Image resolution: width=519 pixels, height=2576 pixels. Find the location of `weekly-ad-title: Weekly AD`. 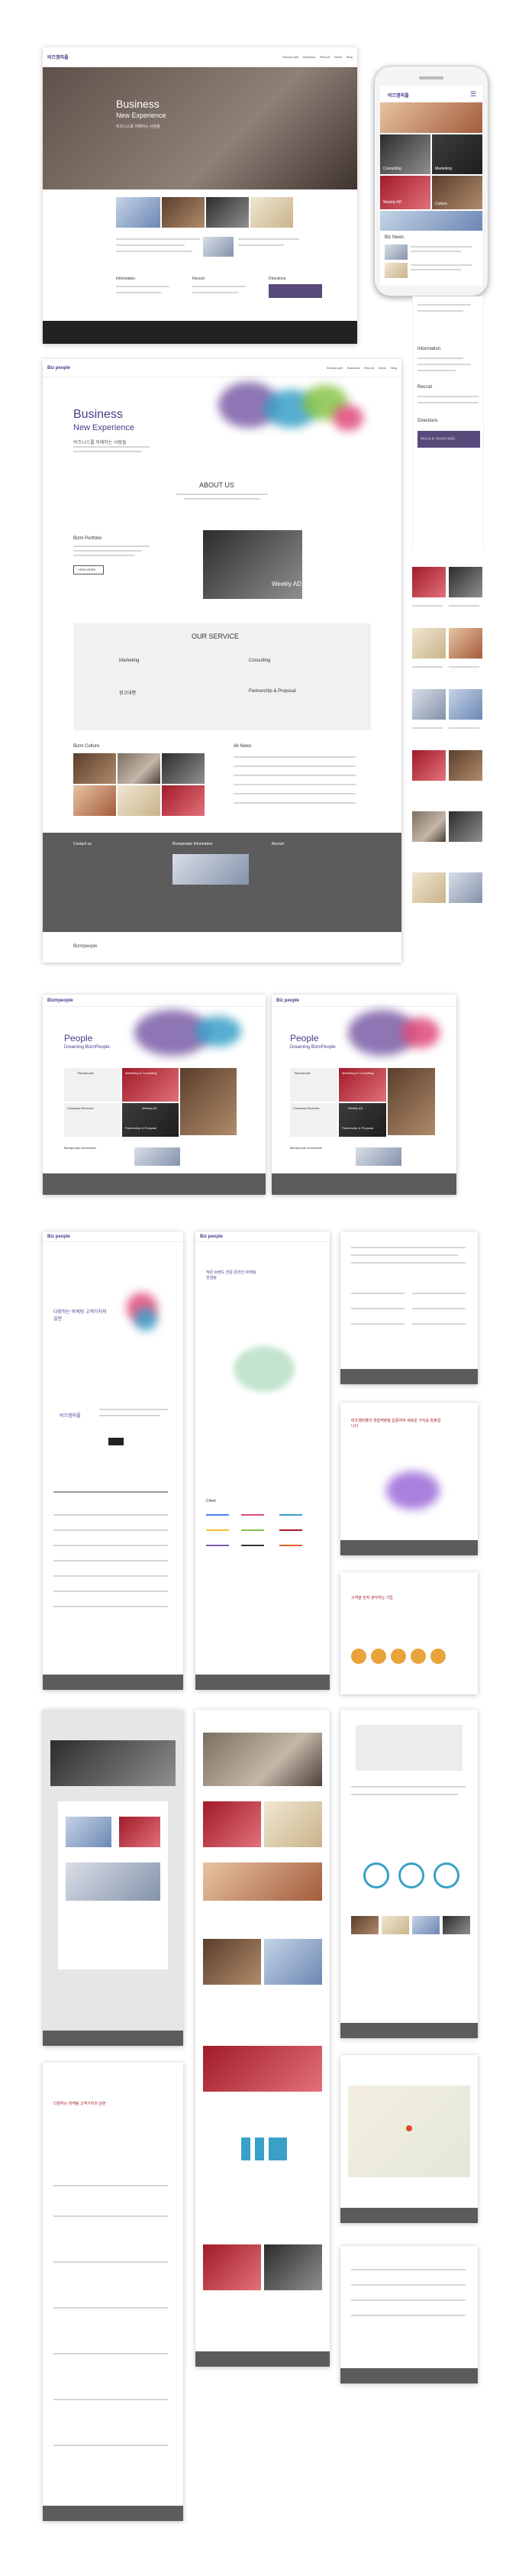

weekly-ad-title: Weekly AD is located at coordinates (286, 584).